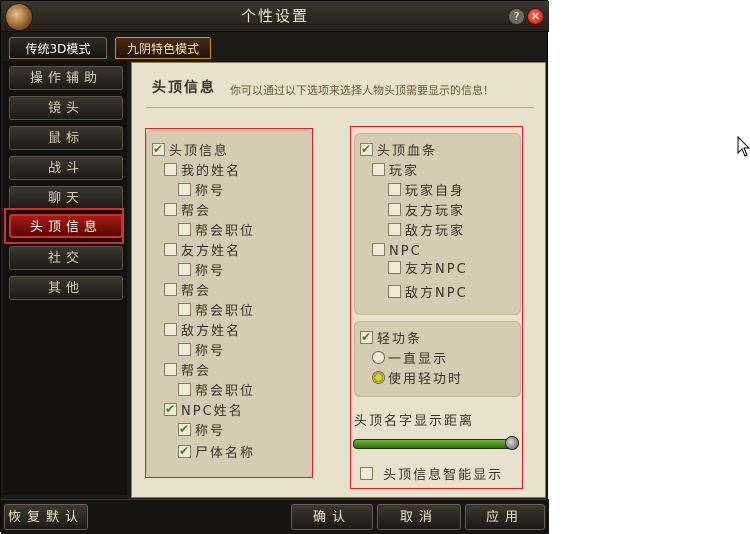 The width and height of the screenshot is (750, 534). I want to click on checkbox-enemy-name: 敌方姓名, so click(202, 332).